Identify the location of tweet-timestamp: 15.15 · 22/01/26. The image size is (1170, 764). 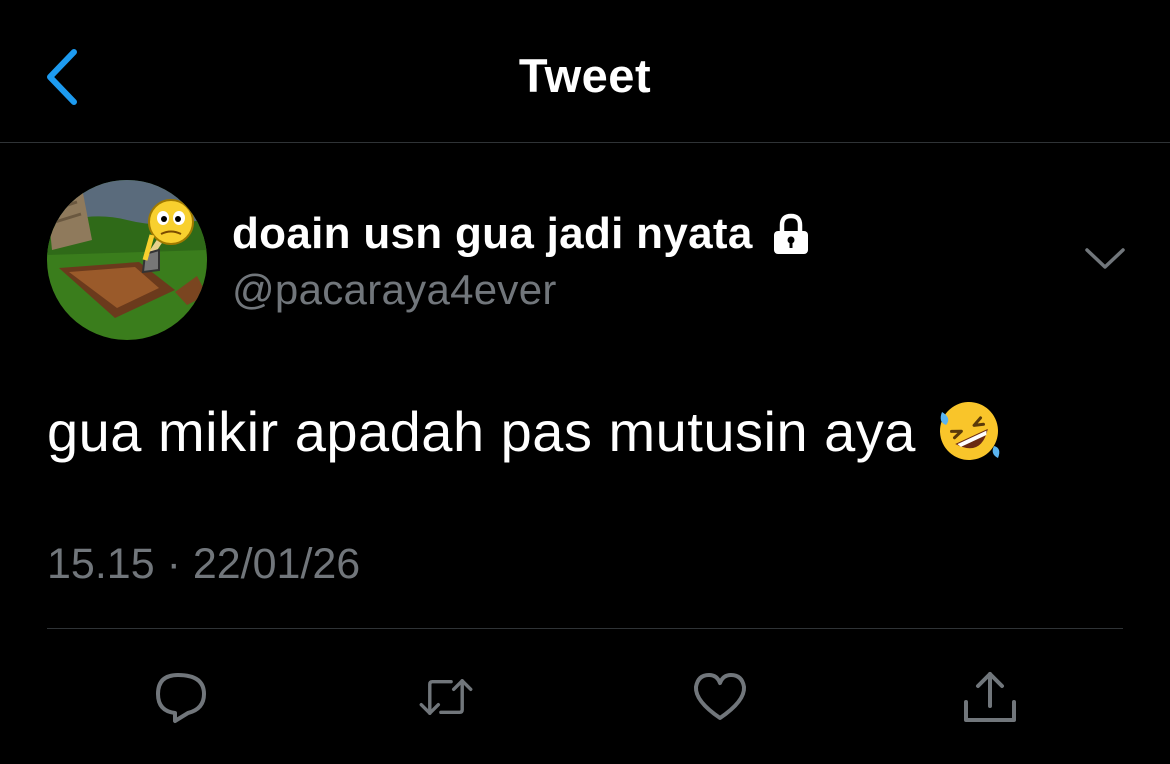
(203, 564).